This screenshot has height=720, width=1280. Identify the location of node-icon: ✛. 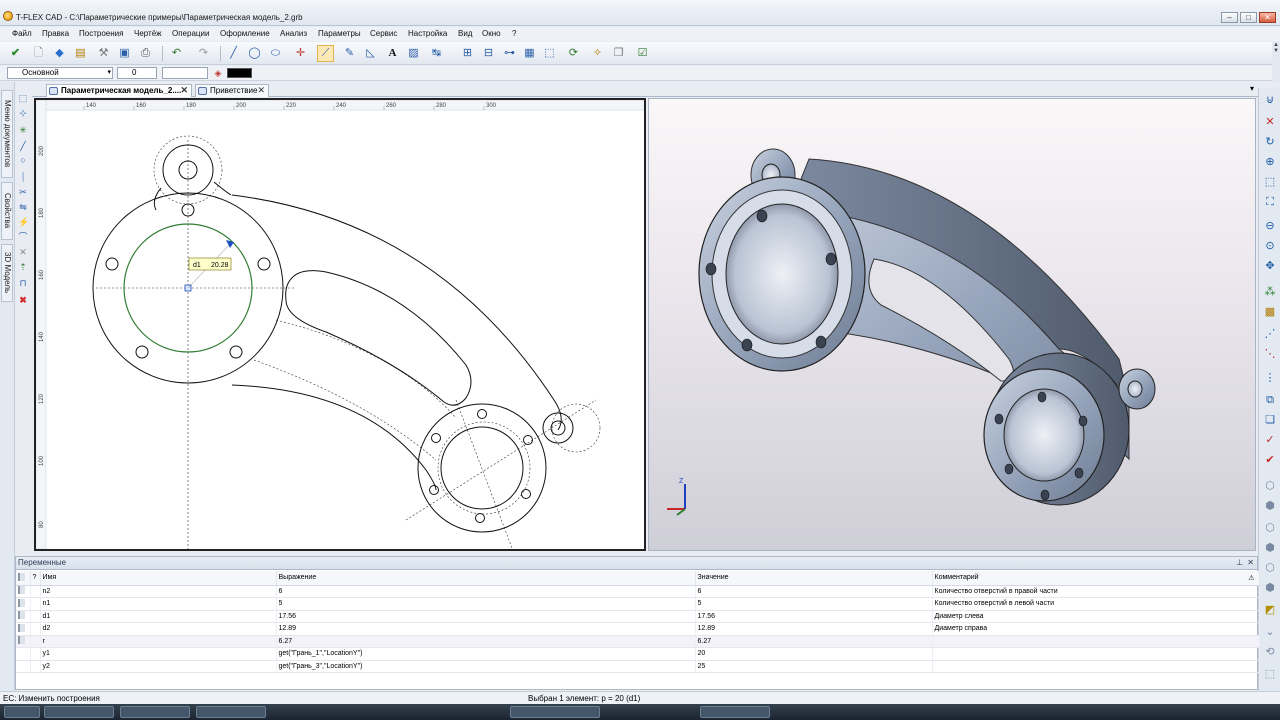
(300, 53).